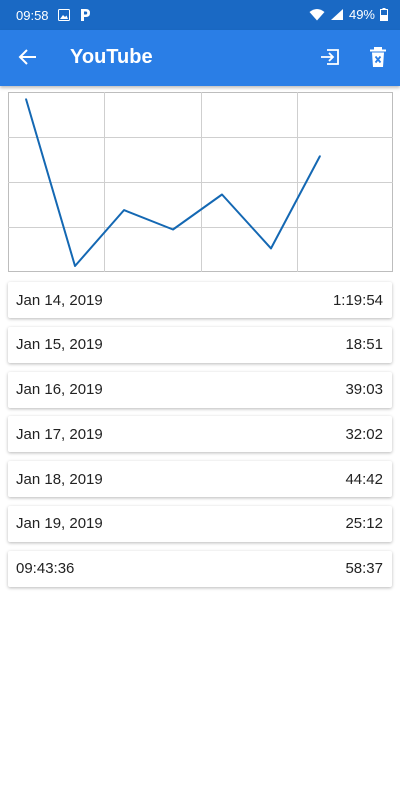  I want to click on list-item: Jan 14, 2019 1:19:54, so click(200, 300).